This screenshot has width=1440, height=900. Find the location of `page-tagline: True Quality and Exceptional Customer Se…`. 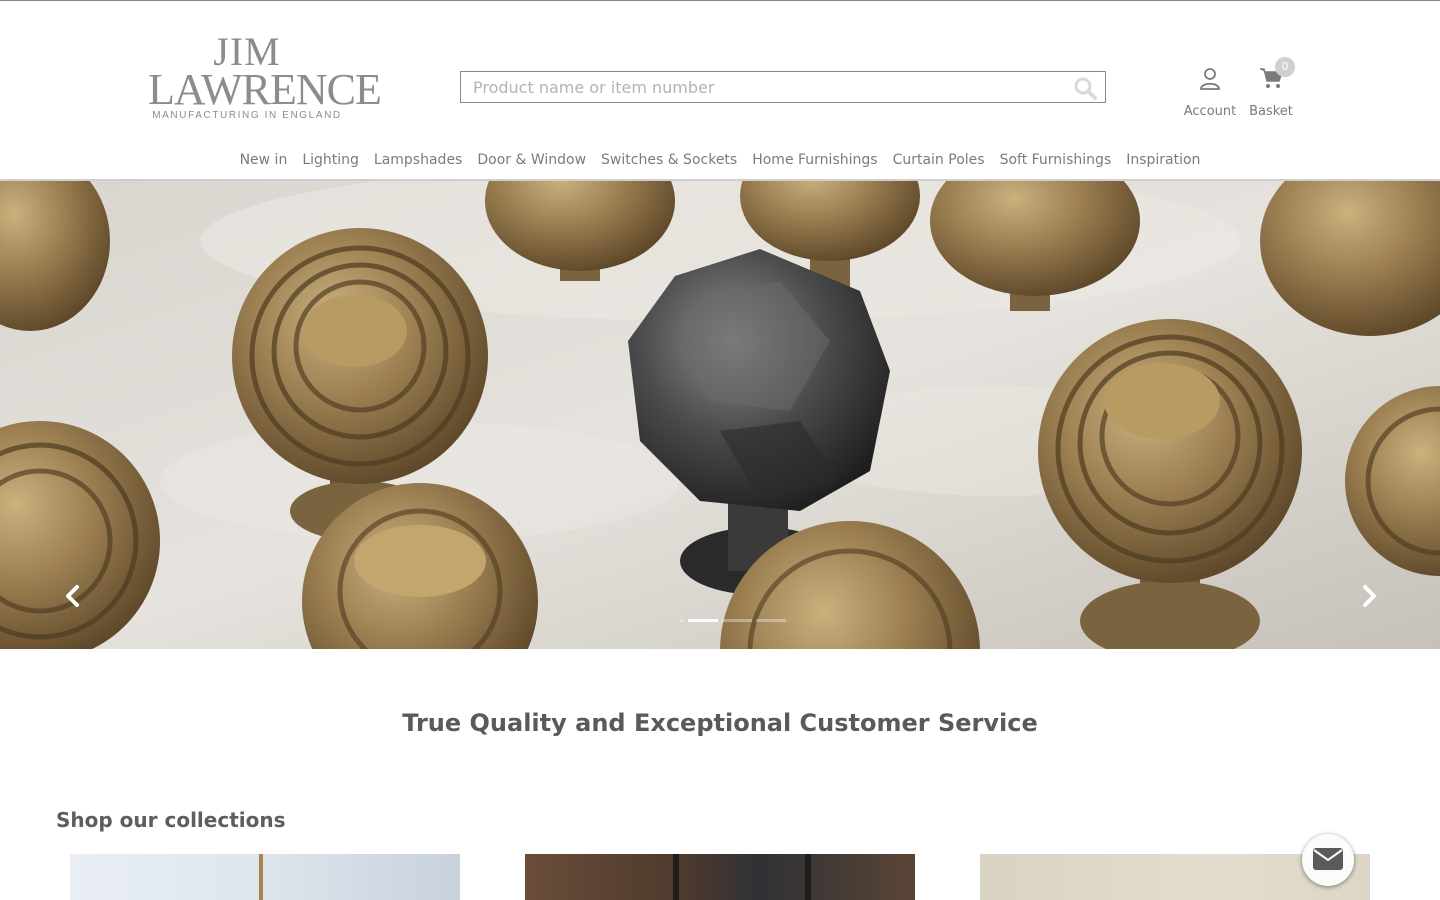

page-tagline: True Quality and Exceptional Customer Se… is located at coordinates (720, 723).